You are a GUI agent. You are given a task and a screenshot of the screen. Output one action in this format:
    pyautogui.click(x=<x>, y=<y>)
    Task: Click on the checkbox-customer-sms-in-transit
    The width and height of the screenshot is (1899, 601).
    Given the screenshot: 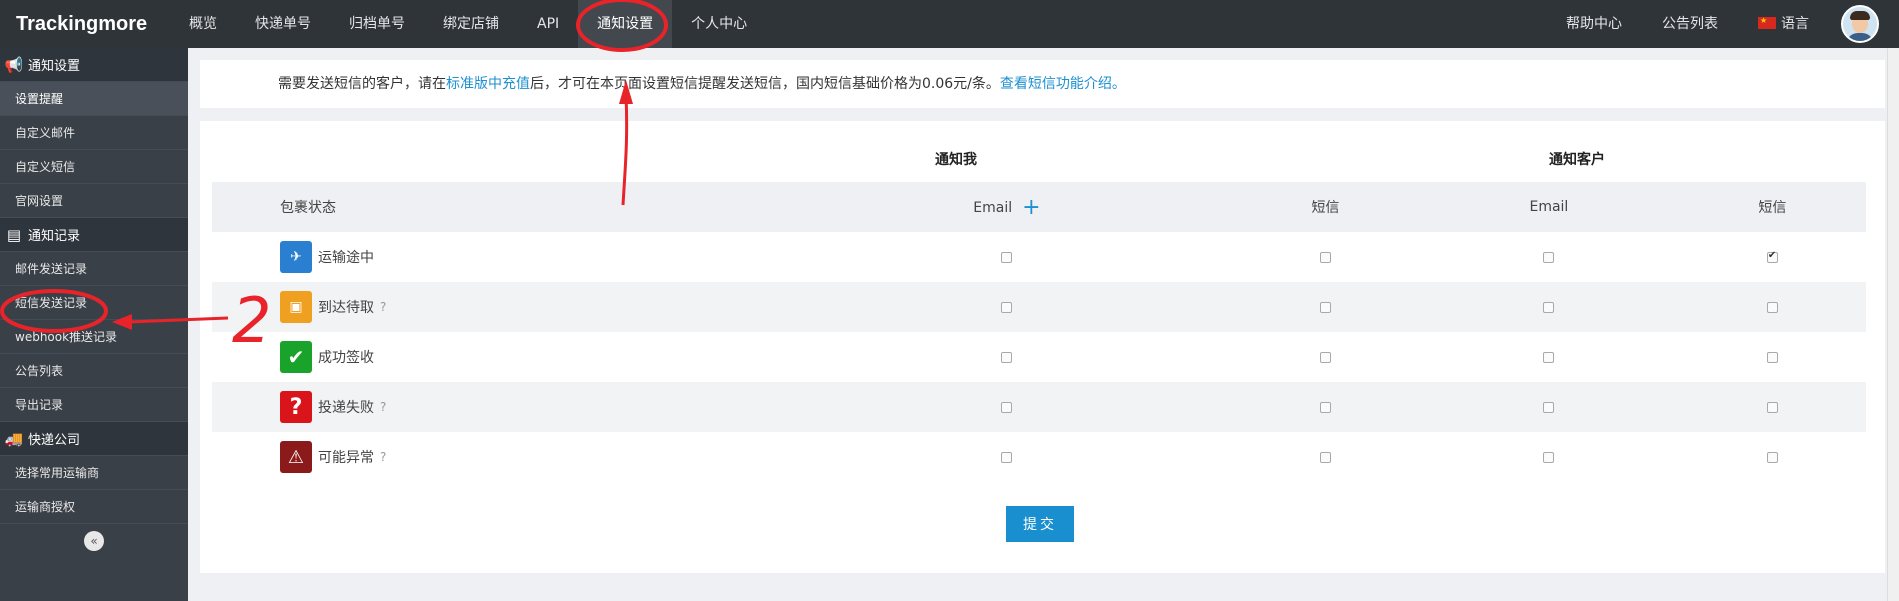 What is the action you would take?
    pyautogui.click(x=1772, y=256)
    